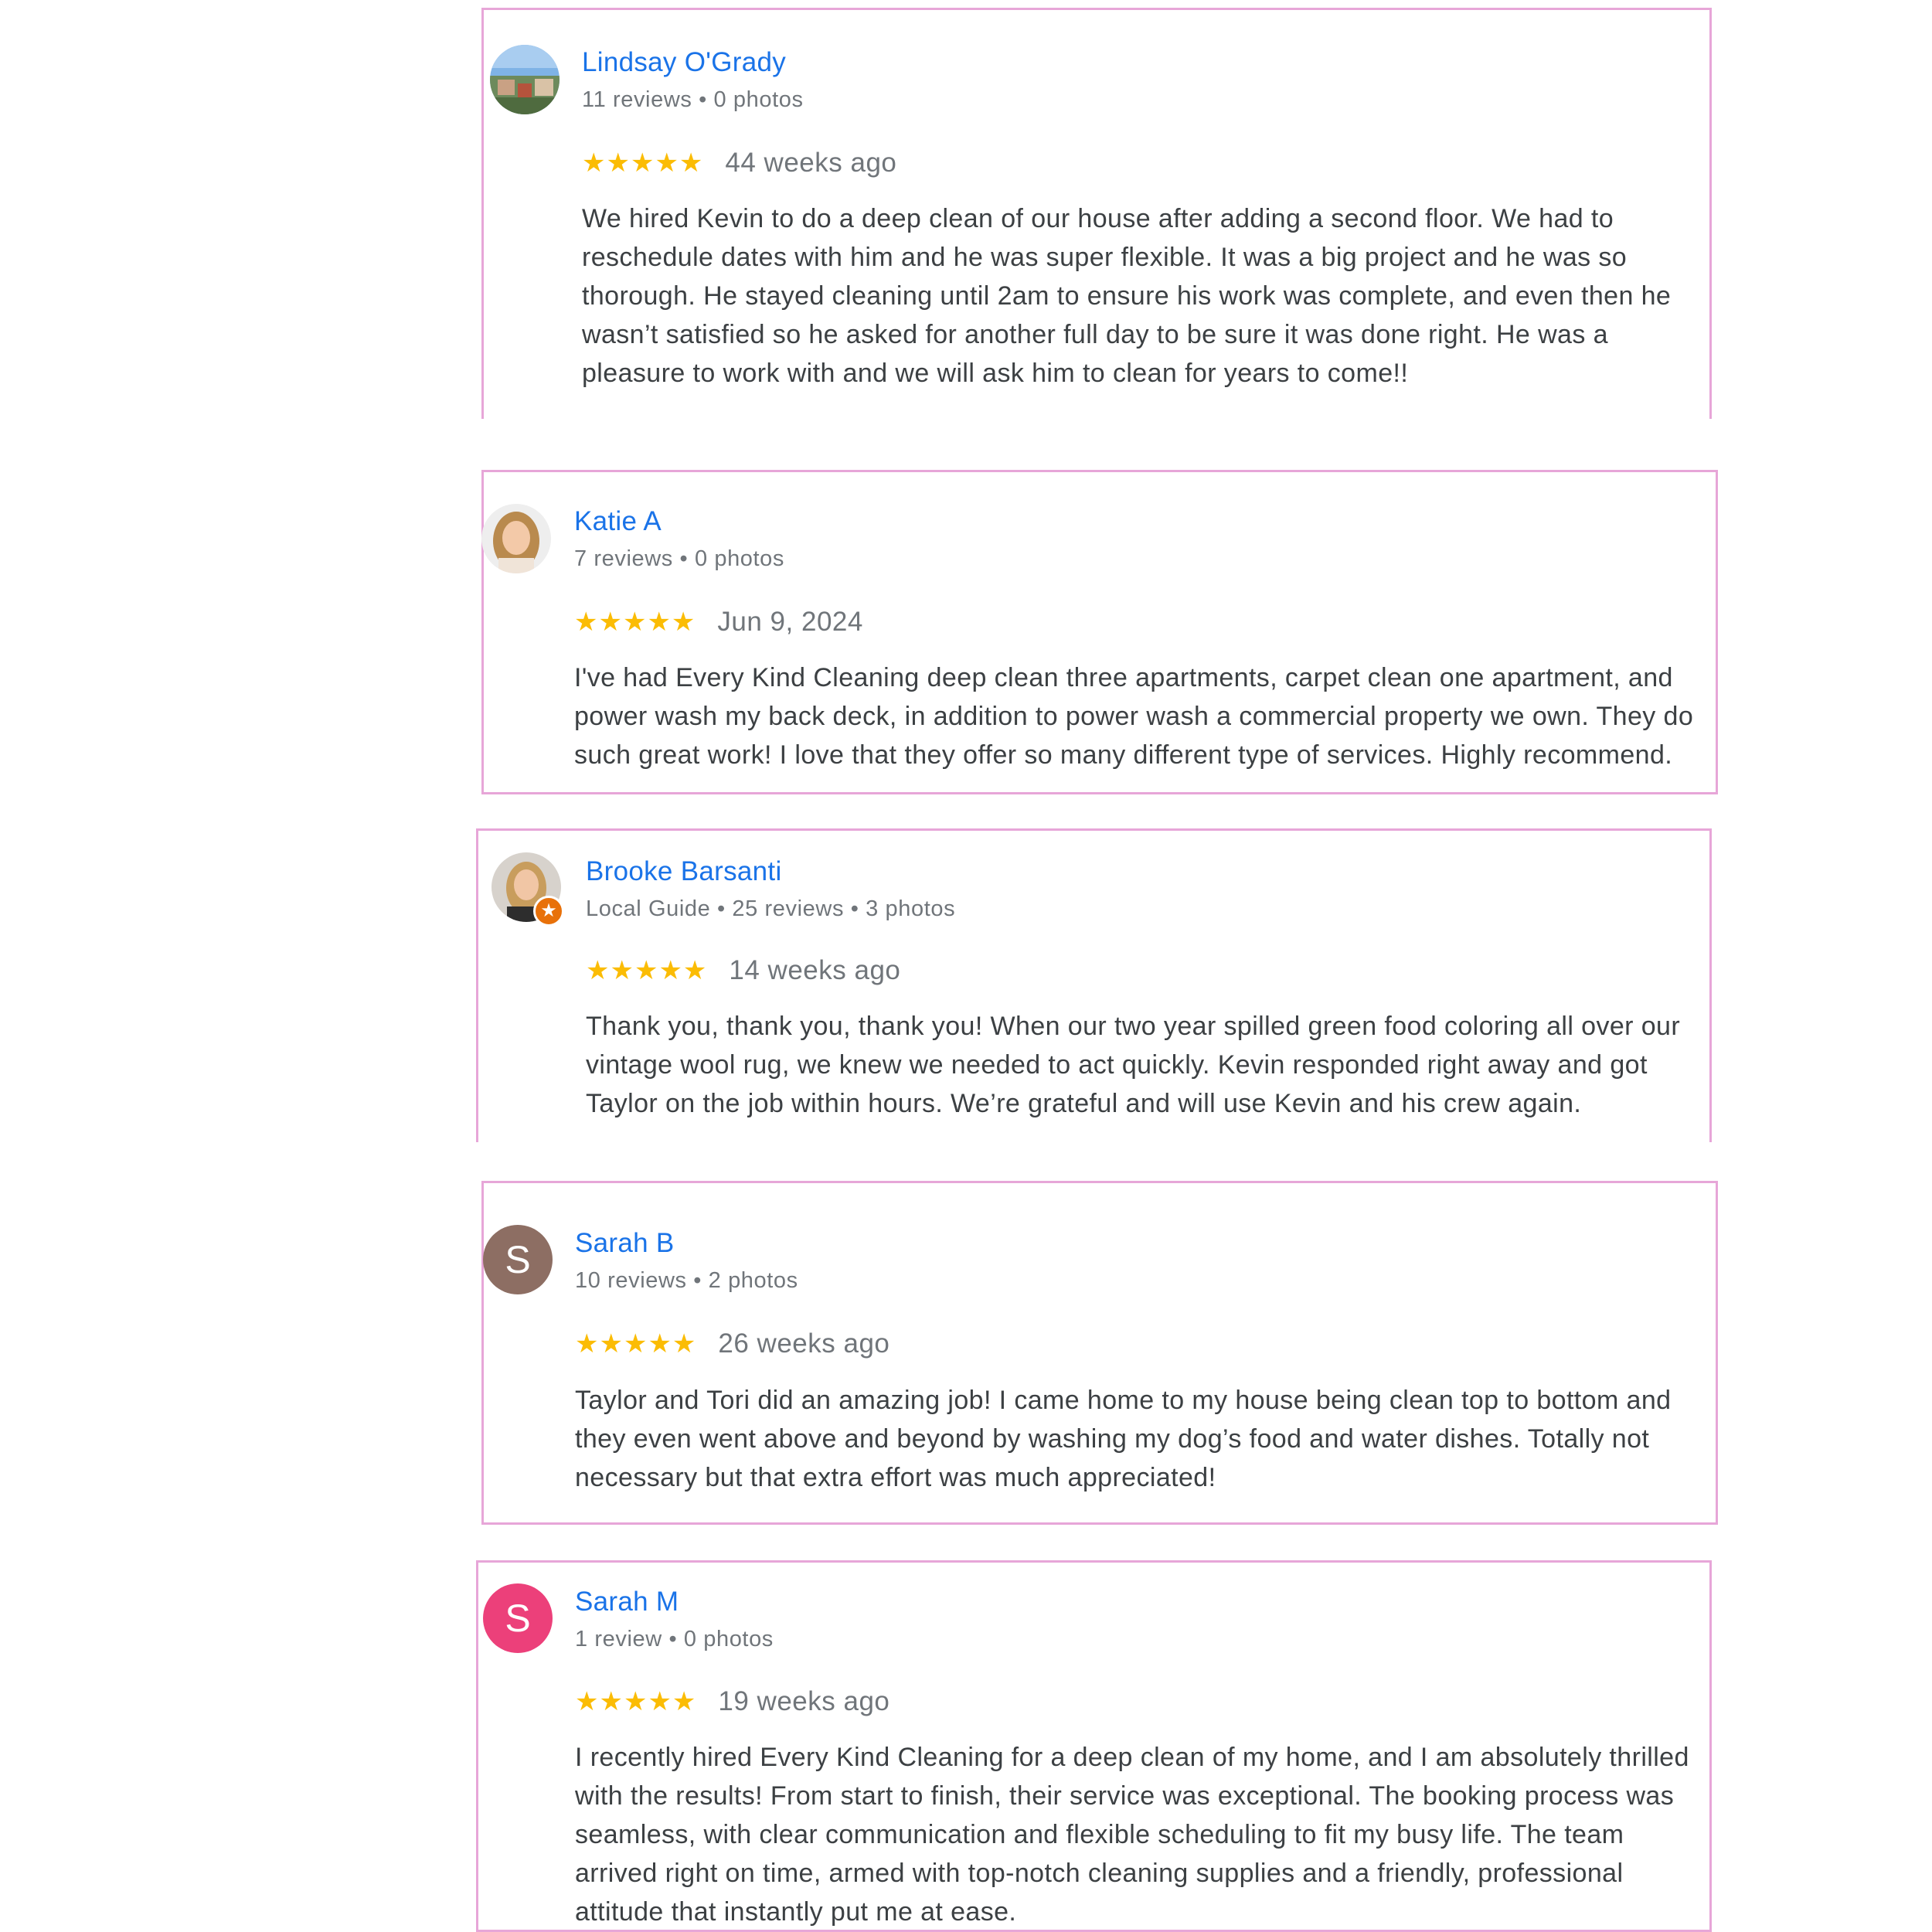 This screenshot has width=1932, height=1932. I want to click on reviewer-name: Katie A, so click(618, 521).